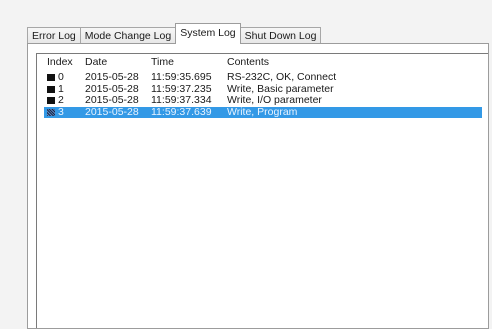 The image size is (492, 329). What do you see at coordinates (282, 77) in the screenshot?
I see `row-contents: RS-232C, OK, Connect` at bounding box center [282, 77].